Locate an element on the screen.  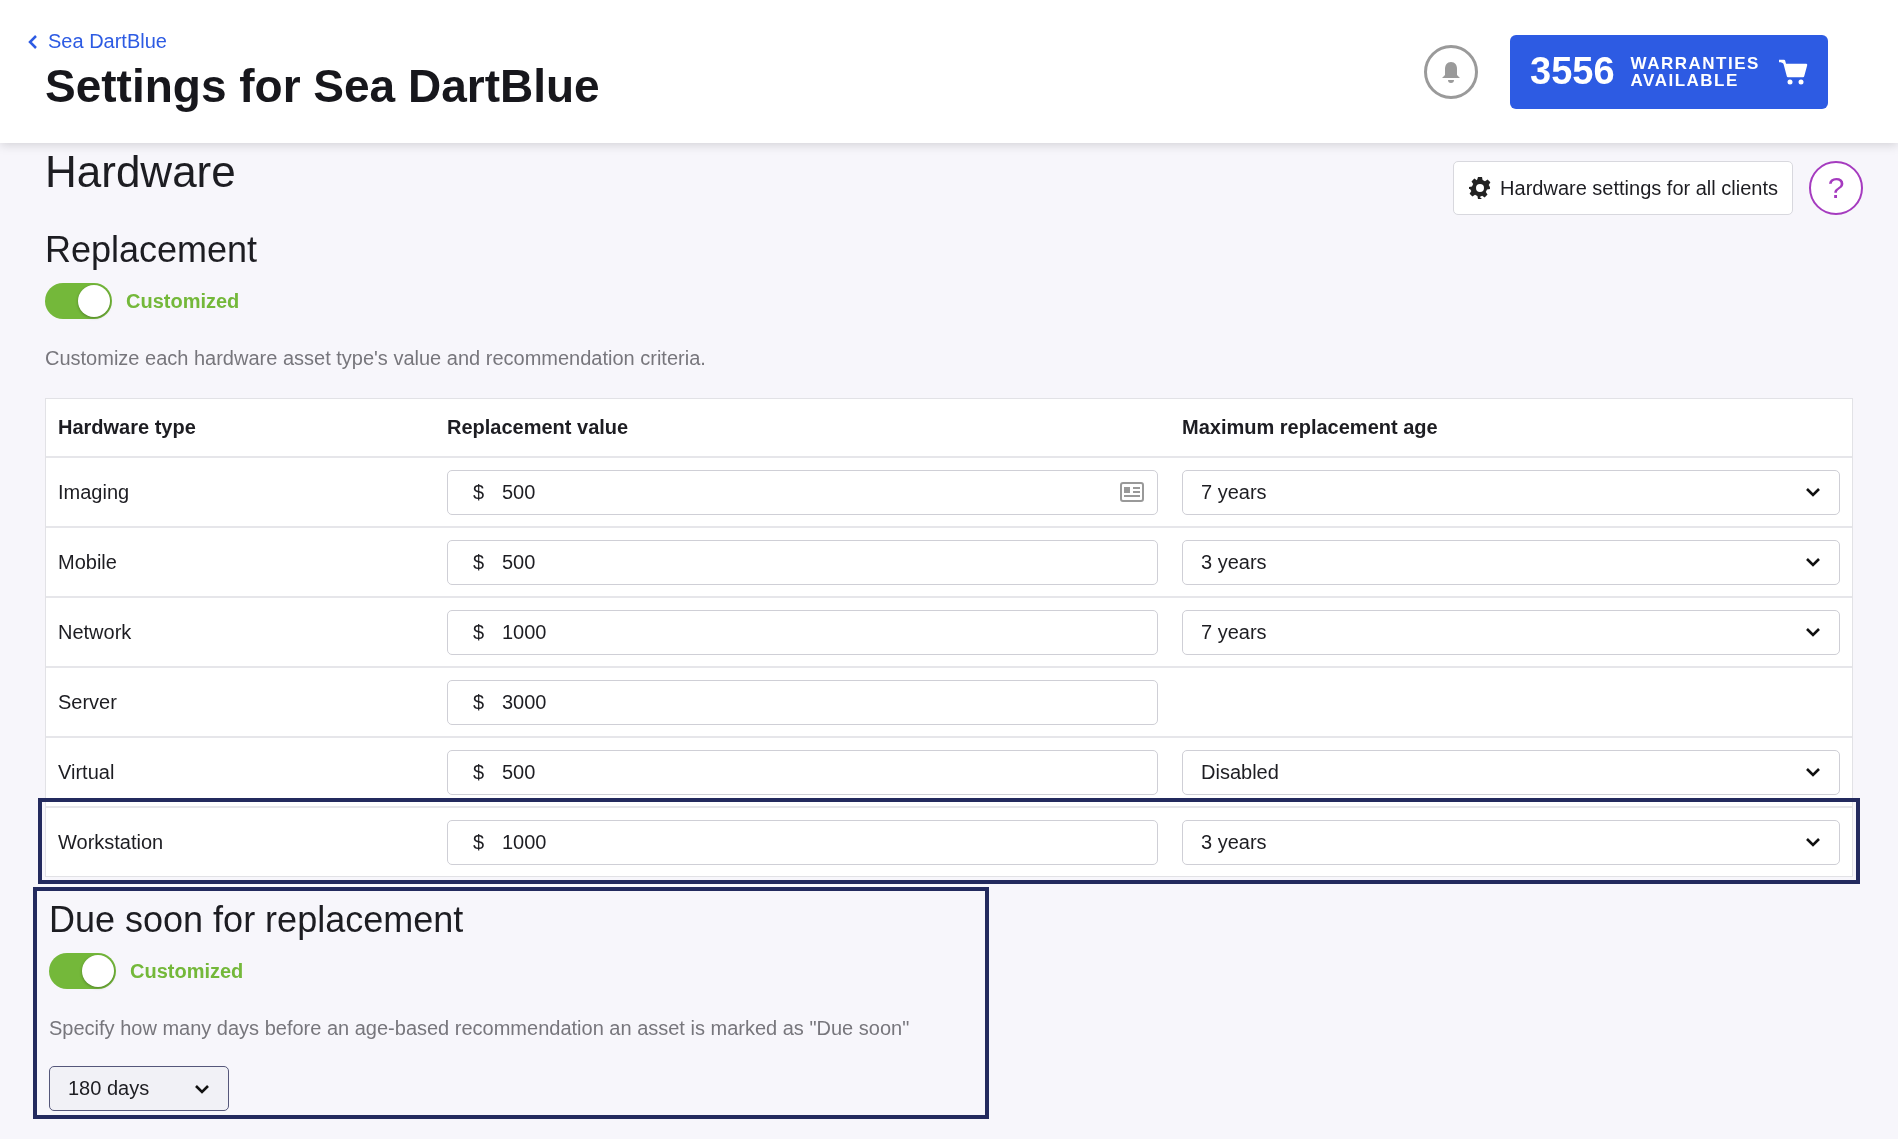
bell-icon is located at coordinates (1451, 71).